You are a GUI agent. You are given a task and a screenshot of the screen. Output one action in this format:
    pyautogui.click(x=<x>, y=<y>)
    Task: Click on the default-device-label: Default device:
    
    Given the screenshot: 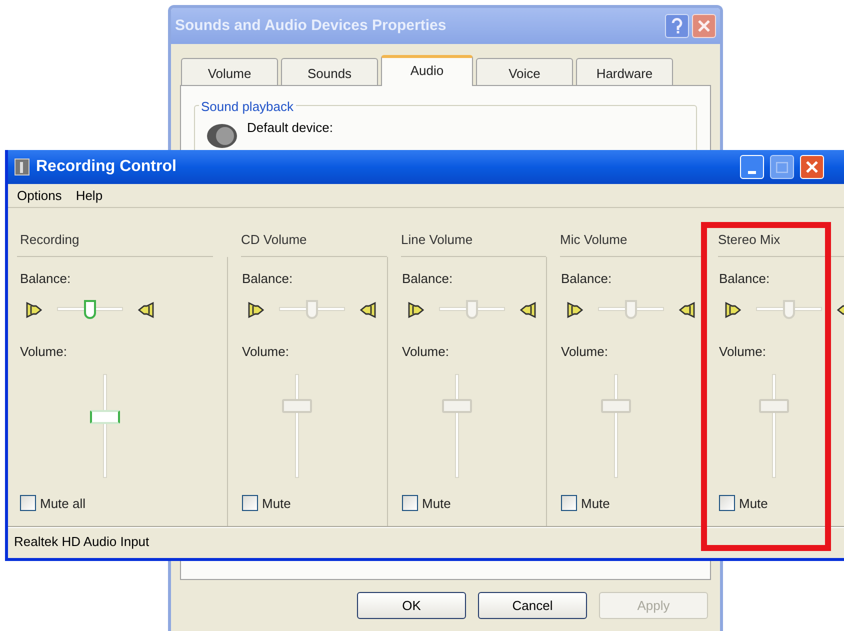 What is the action you would take?
    pyautogui.click(x=290, y=128)
    